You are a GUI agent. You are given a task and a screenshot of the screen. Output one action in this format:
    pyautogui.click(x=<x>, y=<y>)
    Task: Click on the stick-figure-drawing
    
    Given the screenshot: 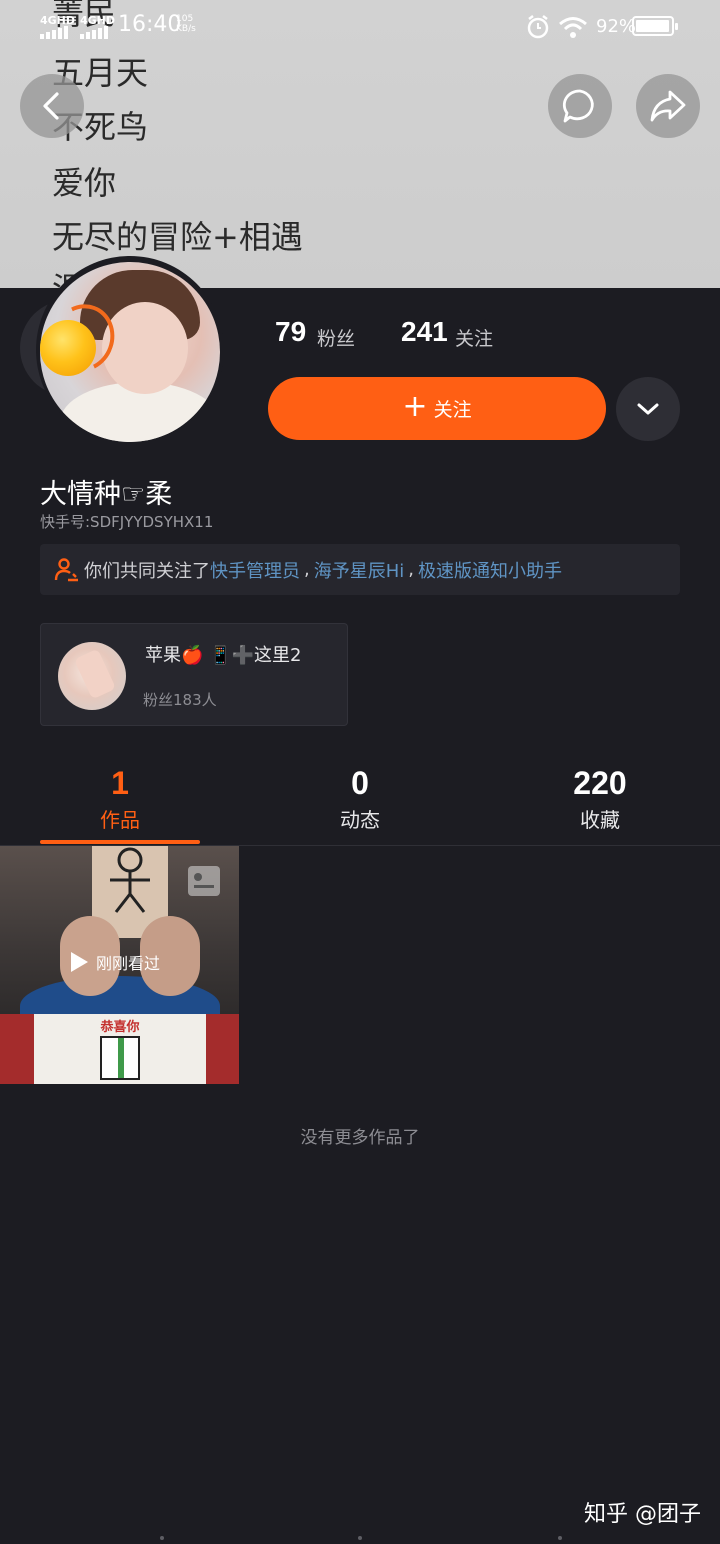 What is the action you would take?
    pyautogui.click(x=130, y=880)
    